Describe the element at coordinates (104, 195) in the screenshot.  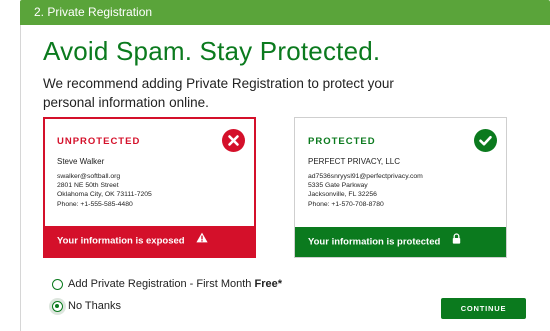
I see `contact-address-line2: Oklahoma City, OK 73111-7205` at that location.